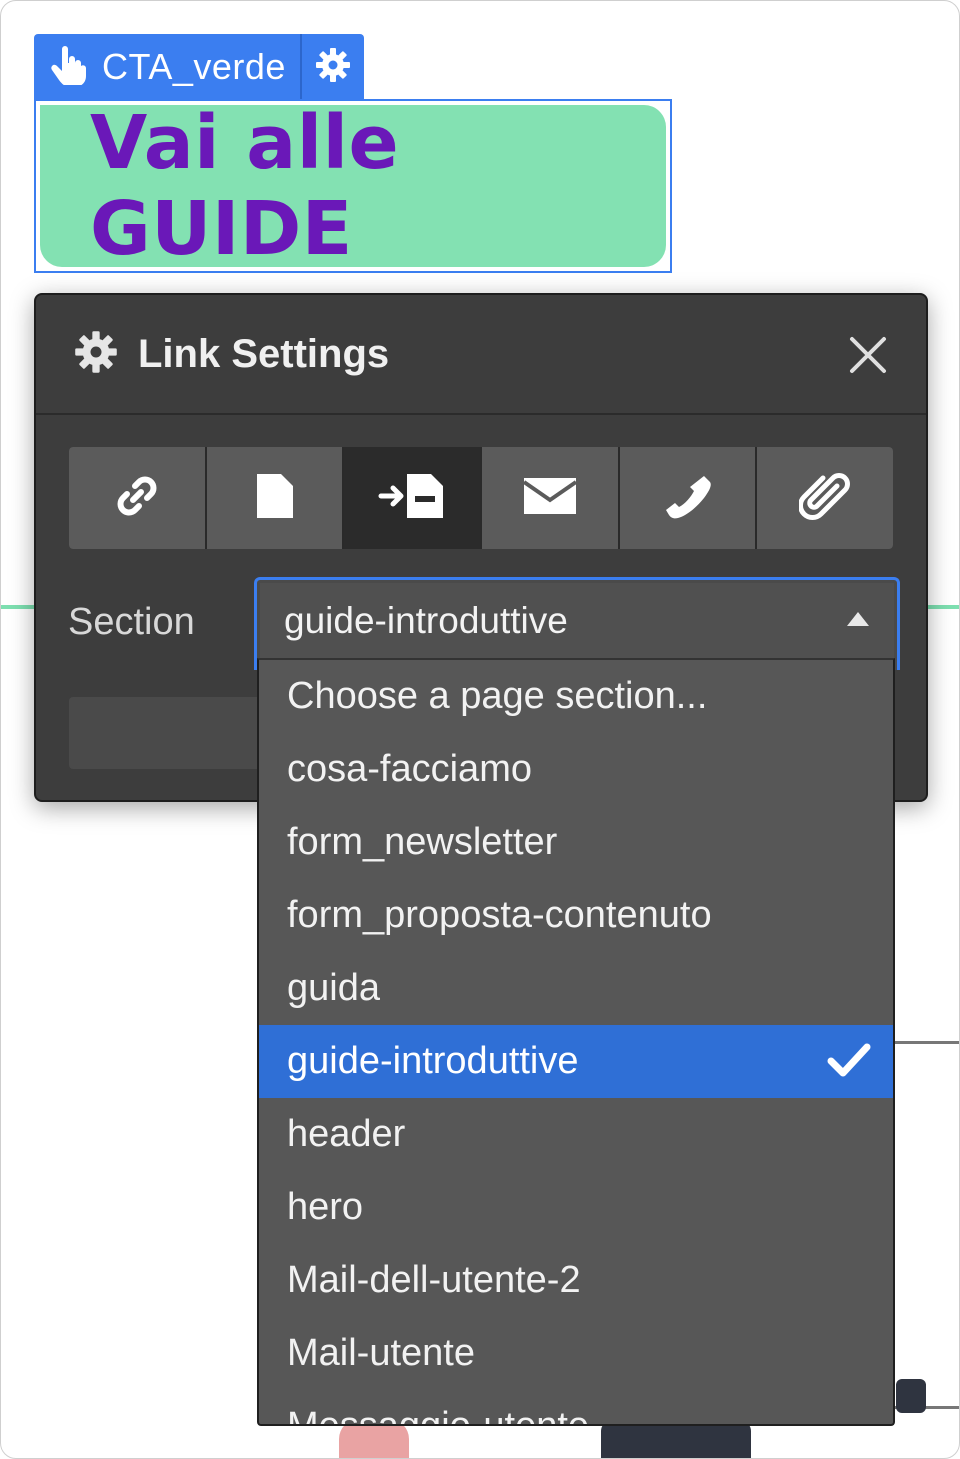  I want to click on cta-button-label: Vai alle GUIDE, so click(245, 186).